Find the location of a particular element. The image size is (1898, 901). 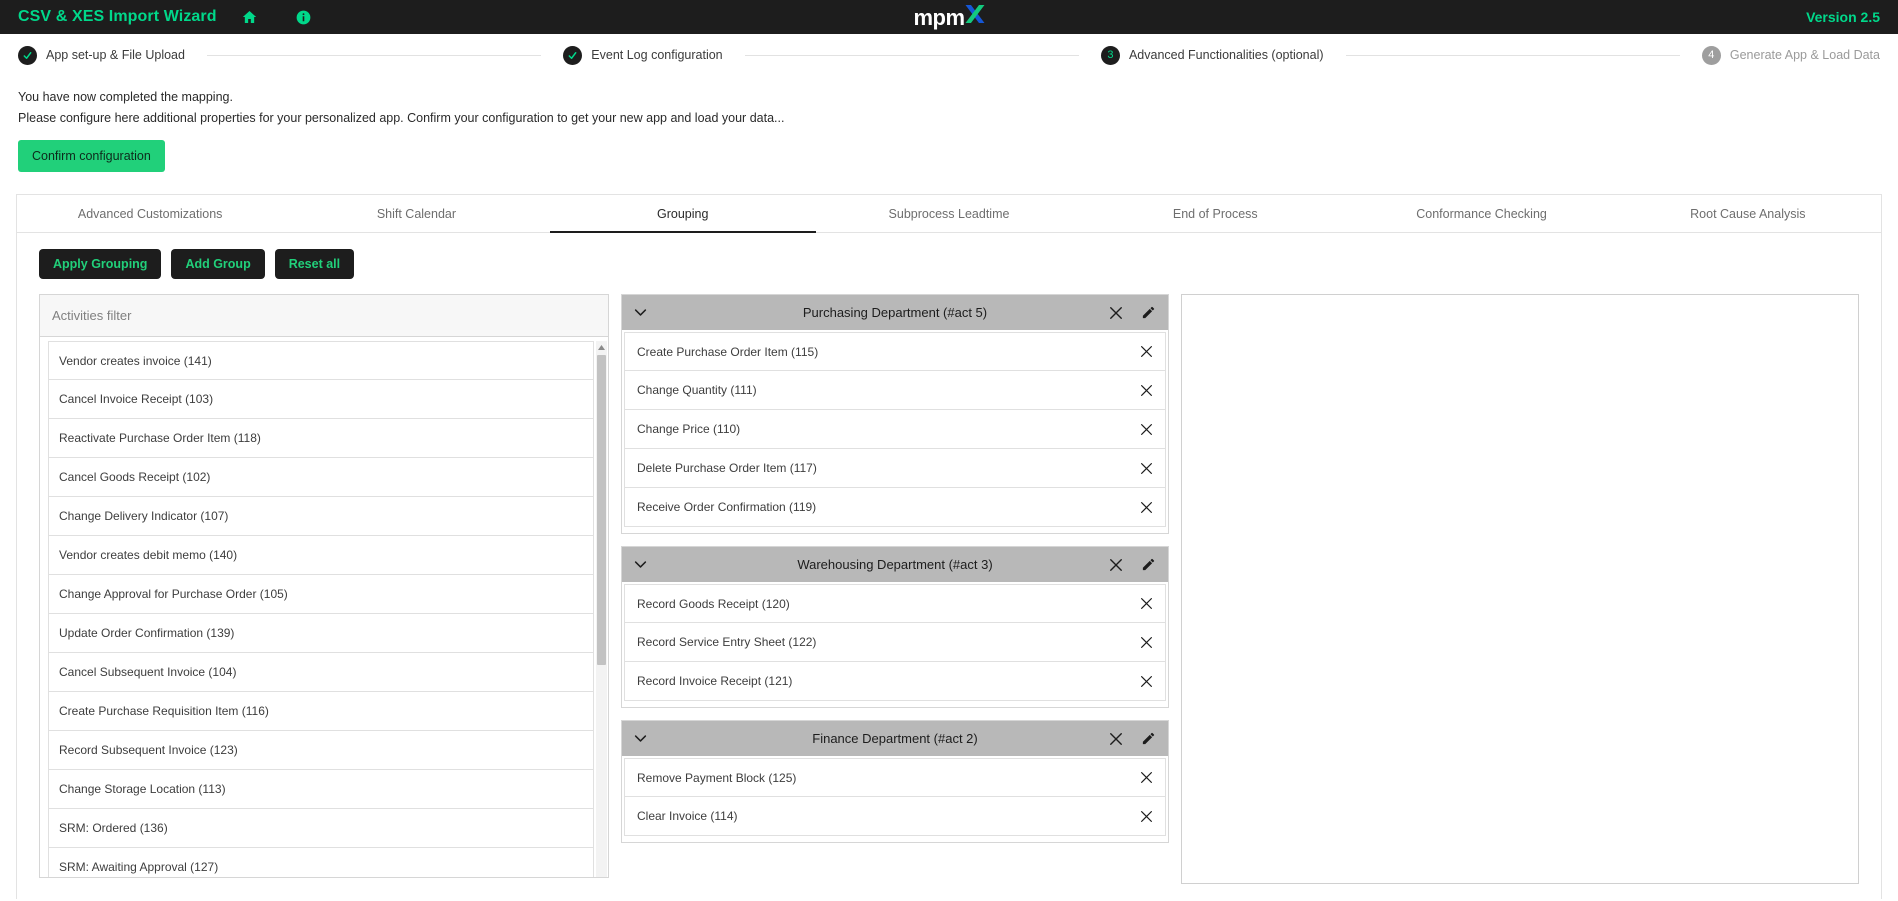

step-generate-app-load-data: 4 Generate App & Load Data is located at coordinates (1790, 55).